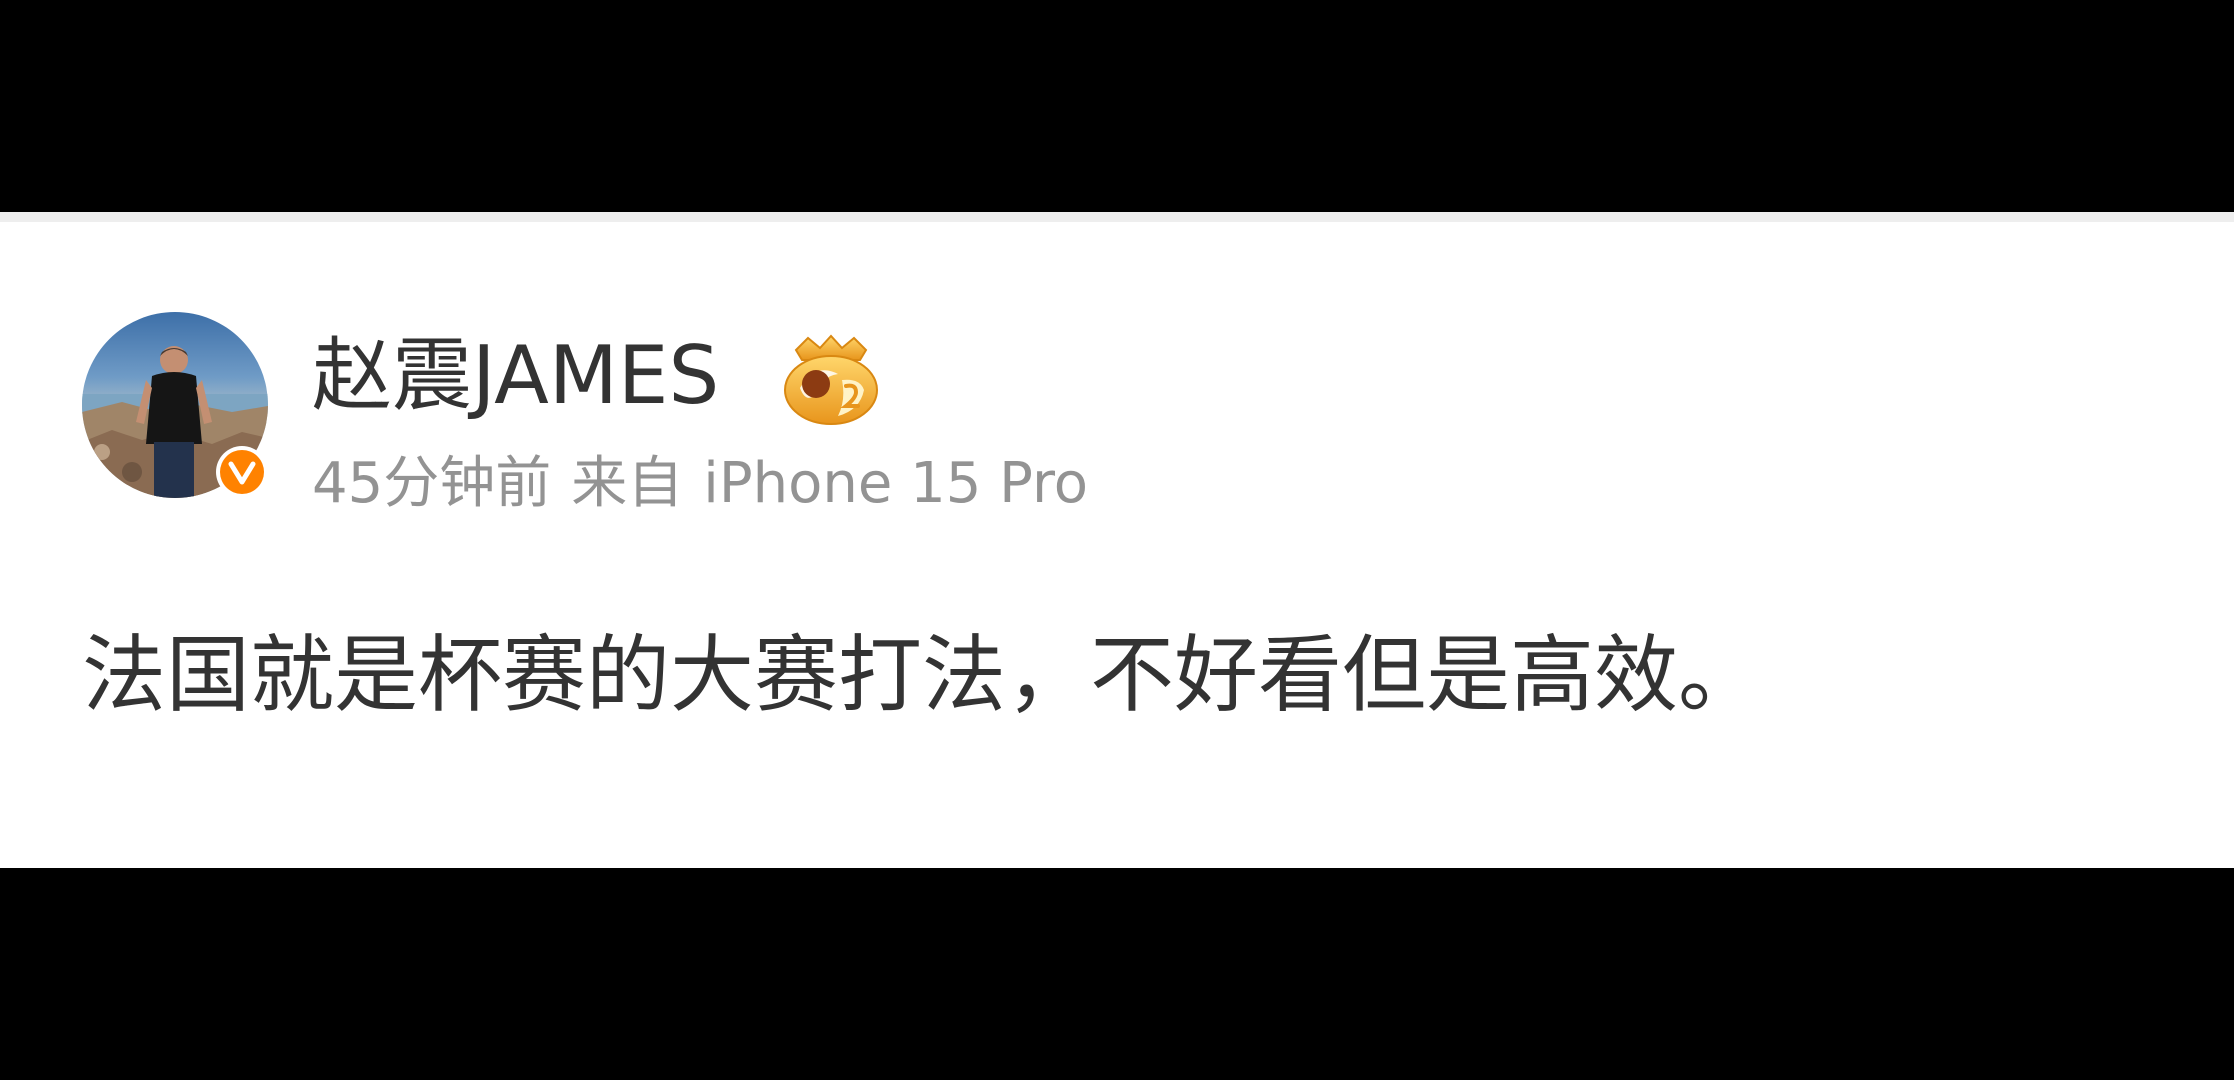 The image size is (2234, 1080). Describe the element at coordinates (431, 484) in the screenshot. I see `post-time: 45分钟前` at that location.